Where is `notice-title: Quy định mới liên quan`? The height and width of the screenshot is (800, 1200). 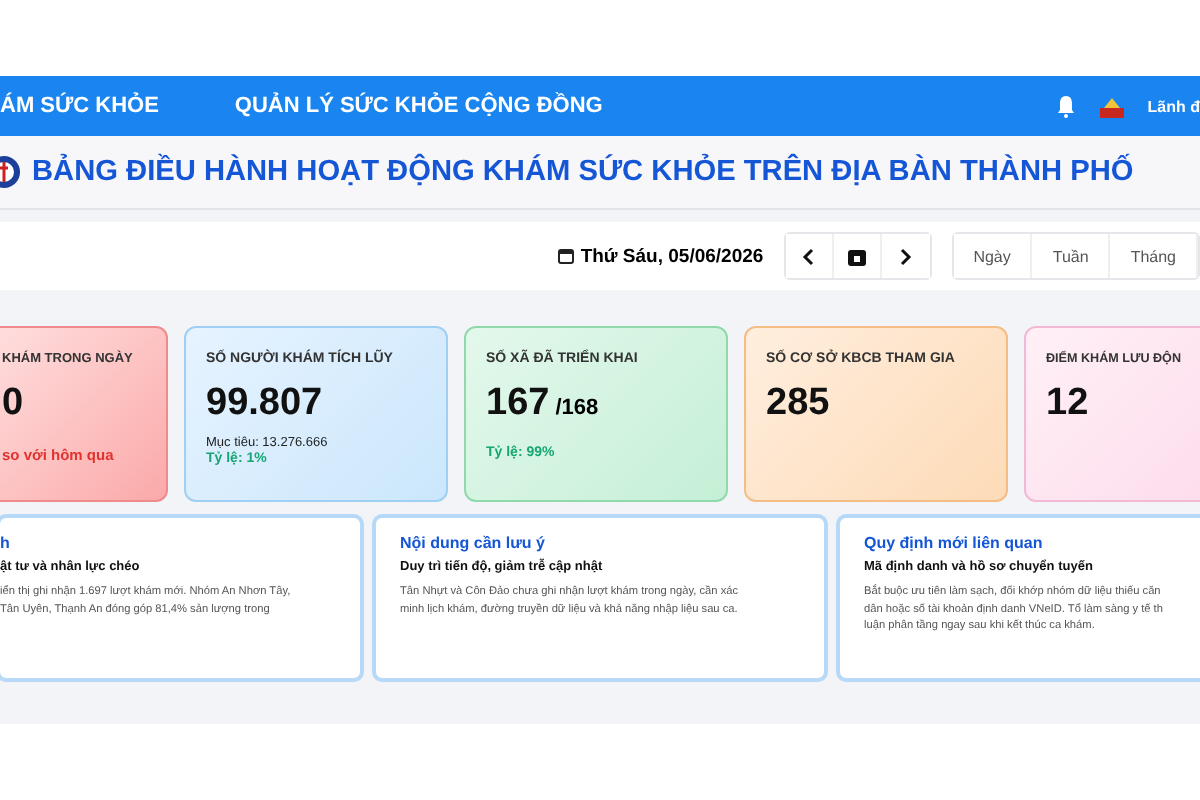
notice-title: Quy định mới liên quan is located at coordinates (954, 543).